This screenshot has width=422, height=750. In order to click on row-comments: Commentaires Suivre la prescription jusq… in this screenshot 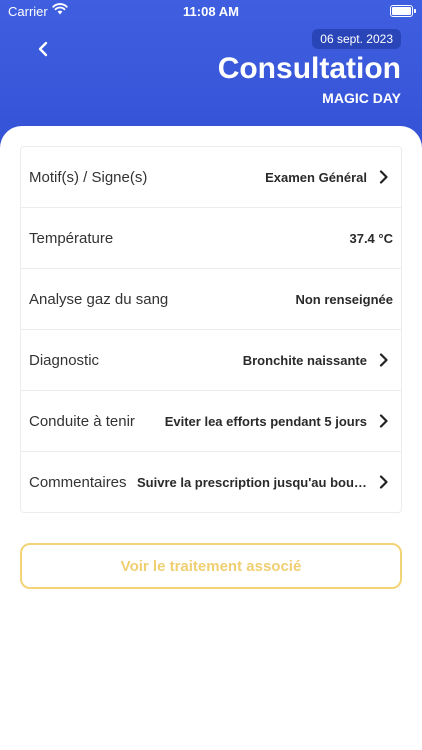, I will do `click(211, 482)`.